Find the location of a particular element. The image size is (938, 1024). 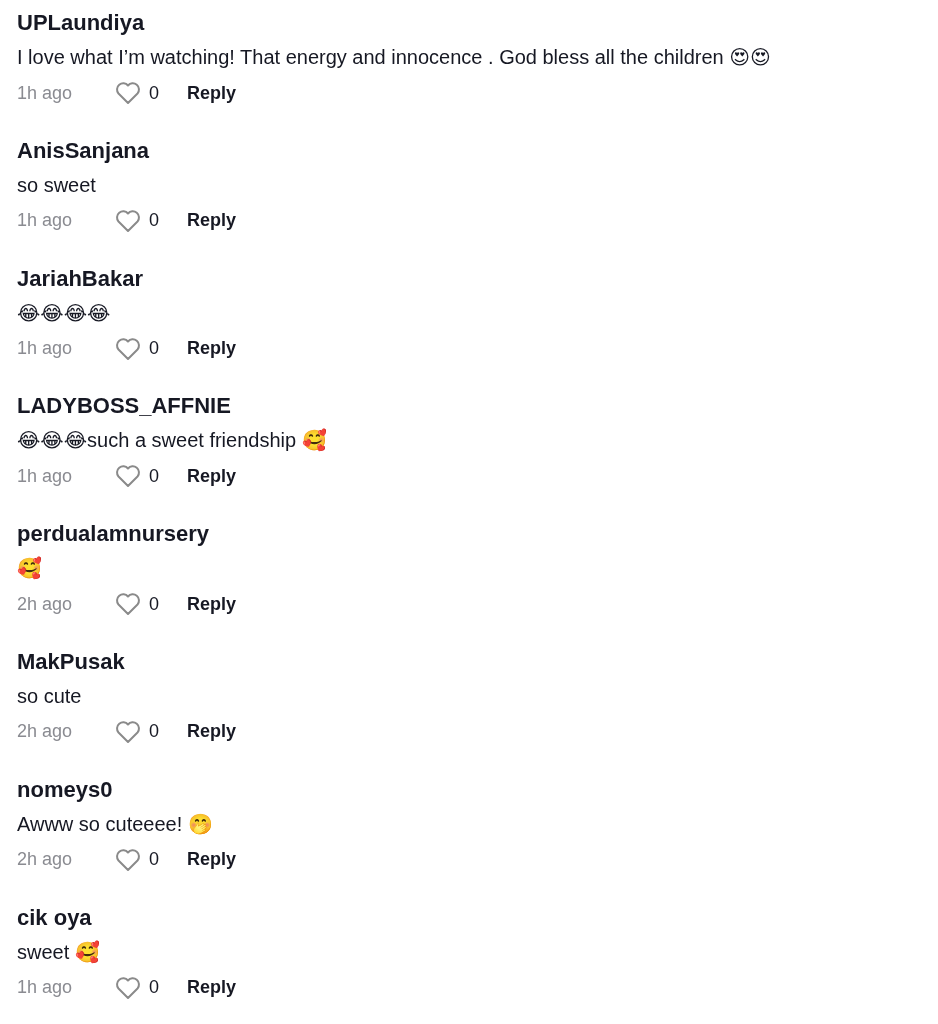

comment-text: 😂😂😂such a sweet friendship 🥰 is located at coordinates (172, 440).